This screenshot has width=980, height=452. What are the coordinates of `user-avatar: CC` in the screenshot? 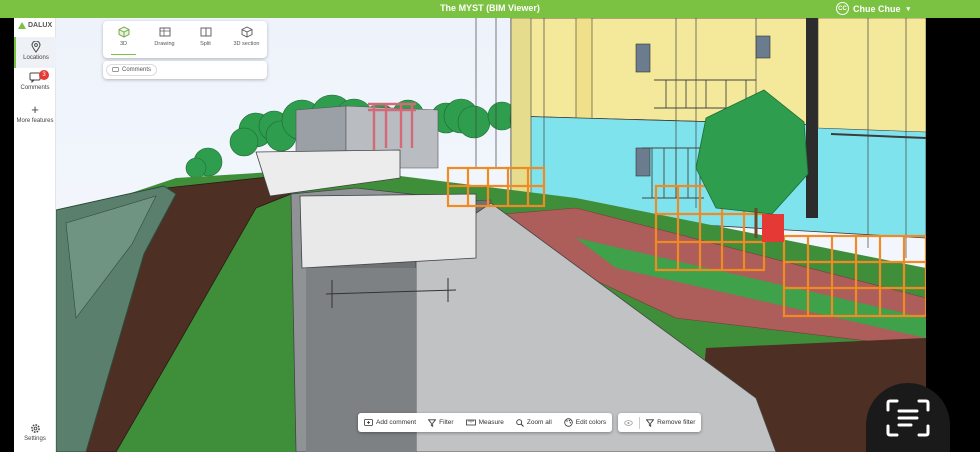 It's located at (842, 8).